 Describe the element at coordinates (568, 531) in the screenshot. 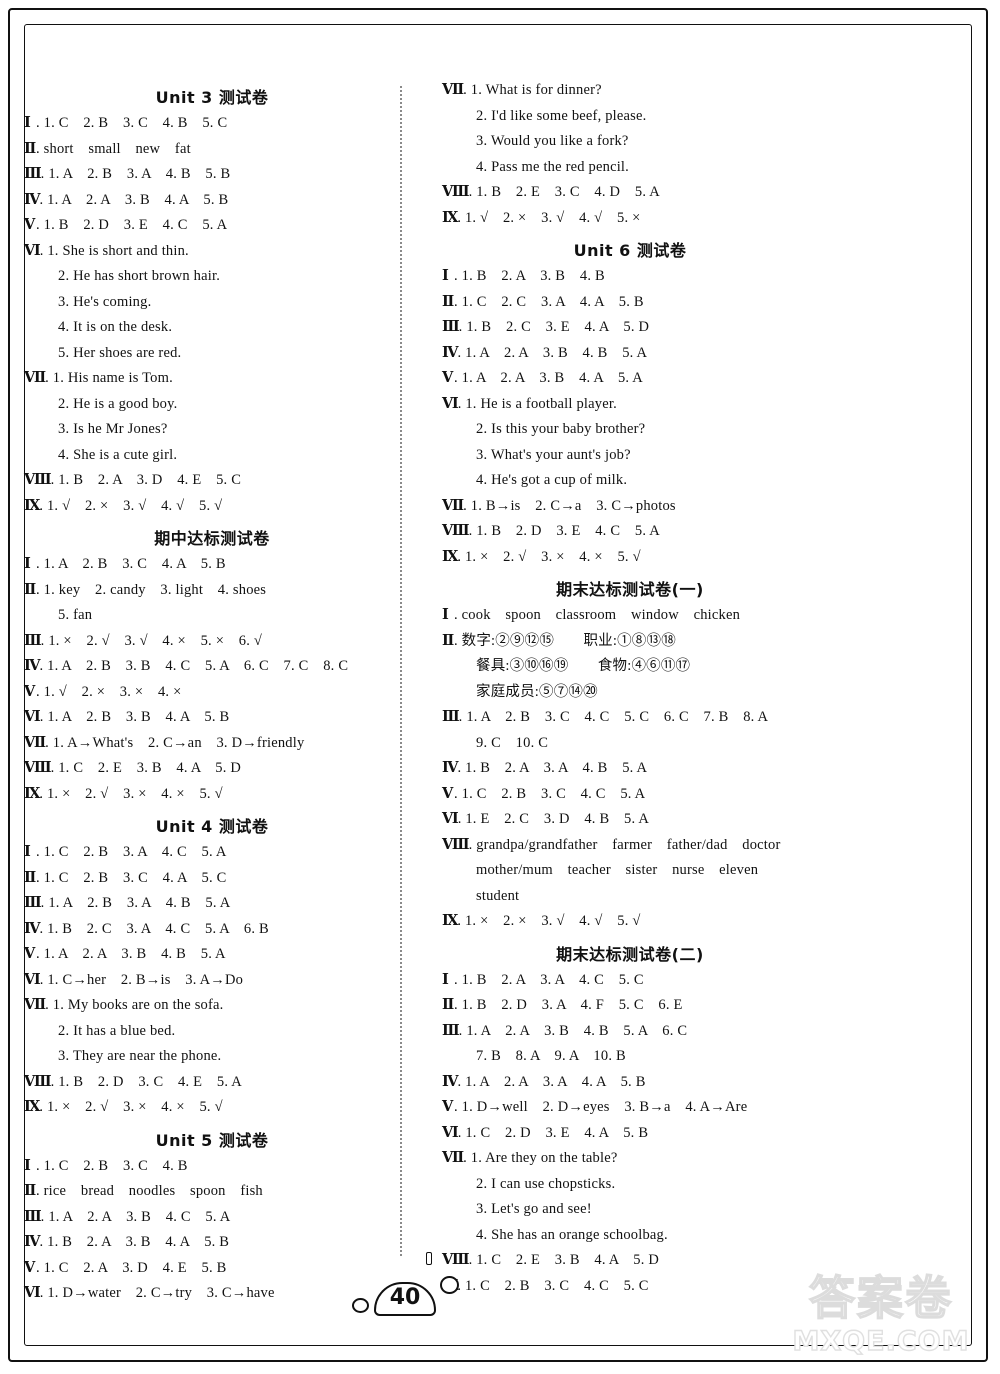

I see `answer-text: 1. B 2. D 3. E 4. C 5. A` at that location.